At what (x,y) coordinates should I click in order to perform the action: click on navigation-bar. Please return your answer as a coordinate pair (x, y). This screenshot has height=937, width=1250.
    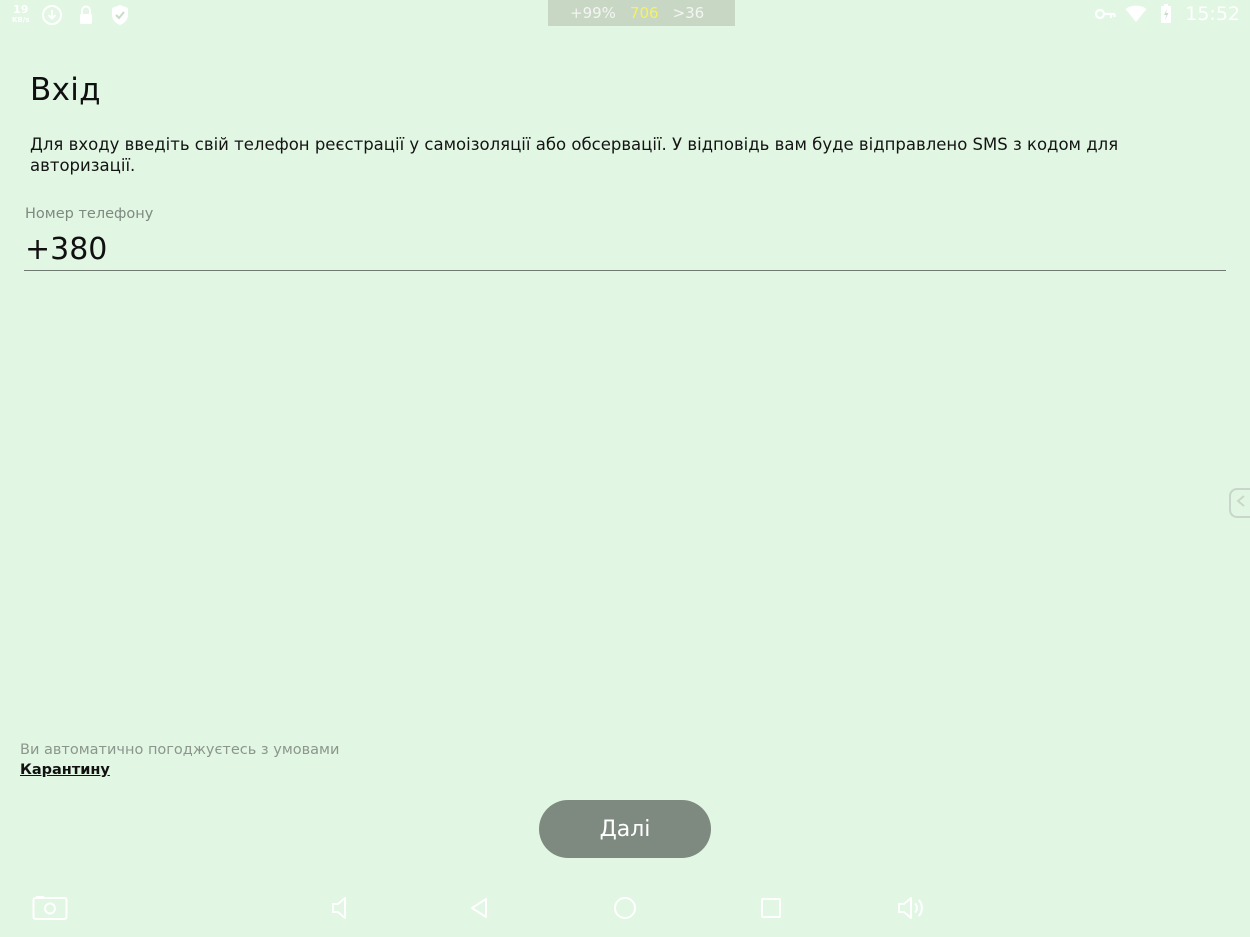
    Looking at the image, I should click on (625, 908).